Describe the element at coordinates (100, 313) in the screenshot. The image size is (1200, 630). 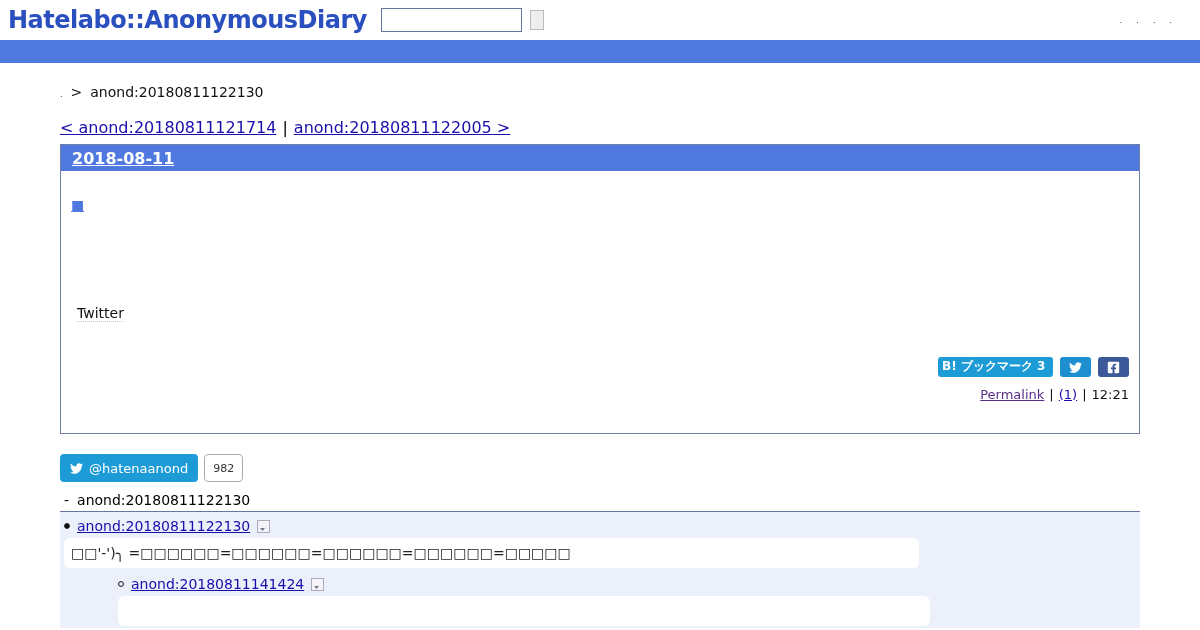
I see `twitter-text: Twitter` at that location.